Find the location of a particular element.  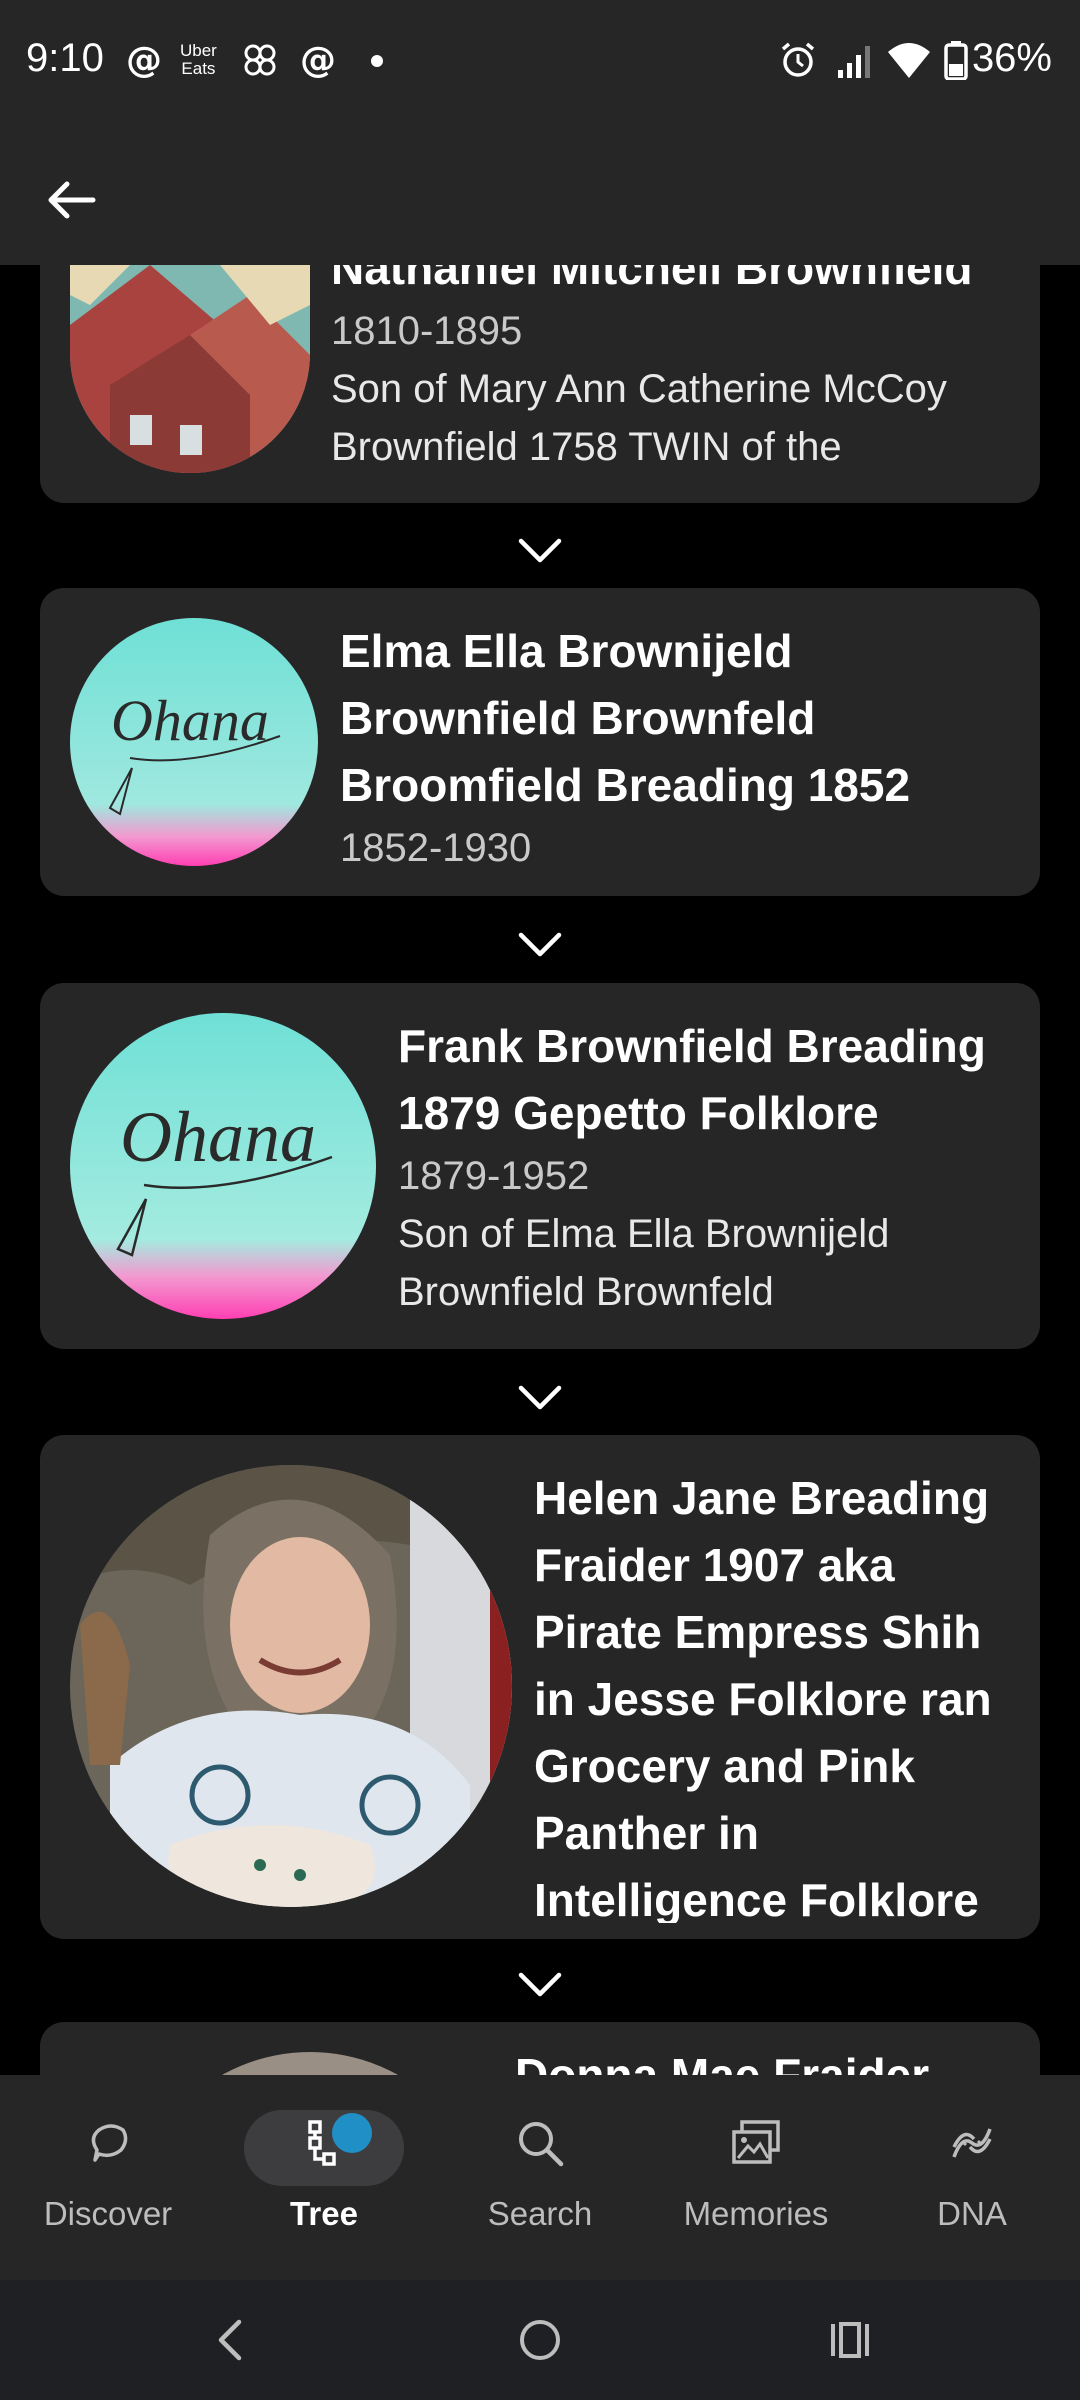

threads-icon: @ is located at coordinates (144, 60).